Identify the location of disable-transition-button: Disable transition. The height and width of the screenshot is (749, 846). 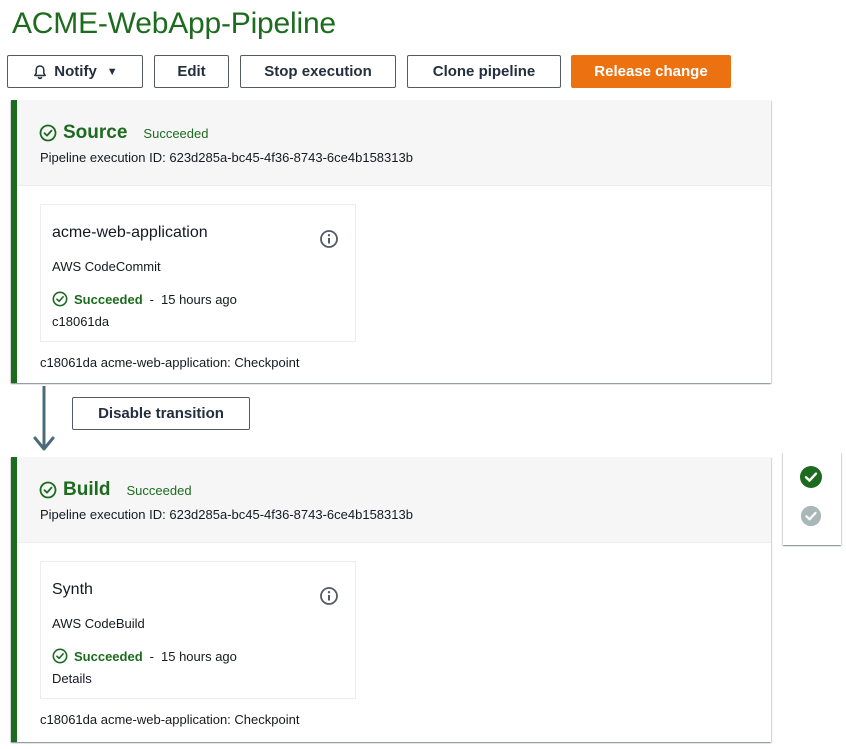
(161, 413).